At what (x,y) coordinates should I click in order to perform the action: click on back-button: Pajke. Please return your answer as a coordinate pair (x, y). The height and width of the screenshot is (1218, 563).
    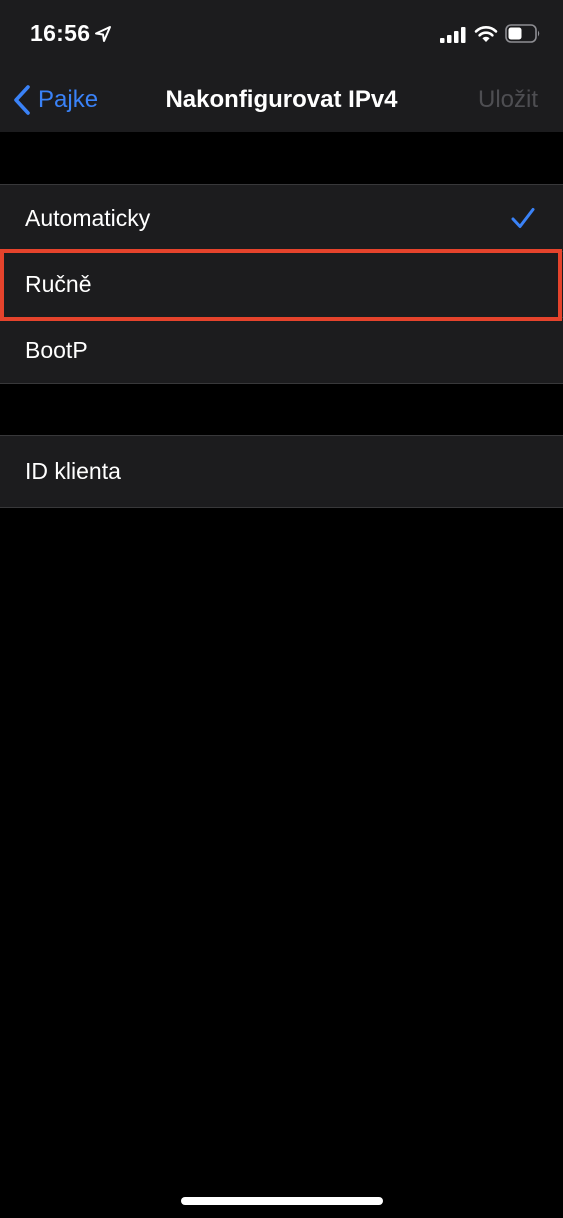
    Looking at the image, I should click on (55, 100).